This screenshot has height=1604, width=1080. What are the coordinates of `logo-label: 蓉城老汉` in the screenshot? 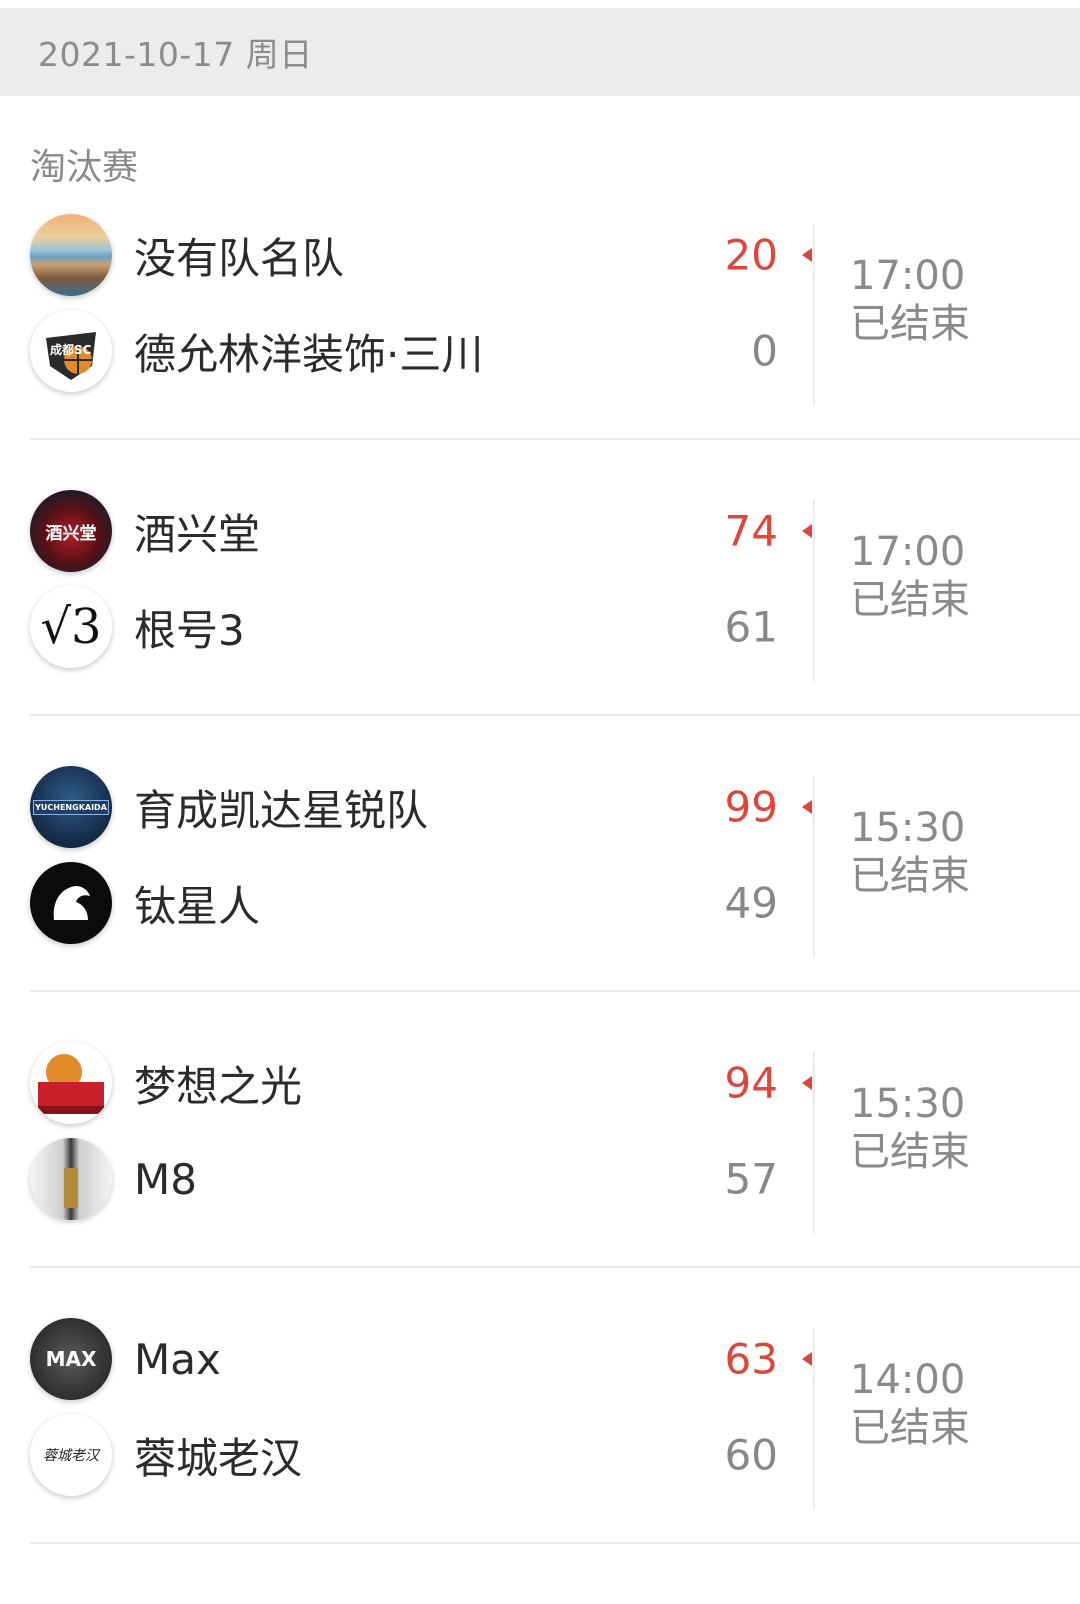 It's located at (71, 1456).